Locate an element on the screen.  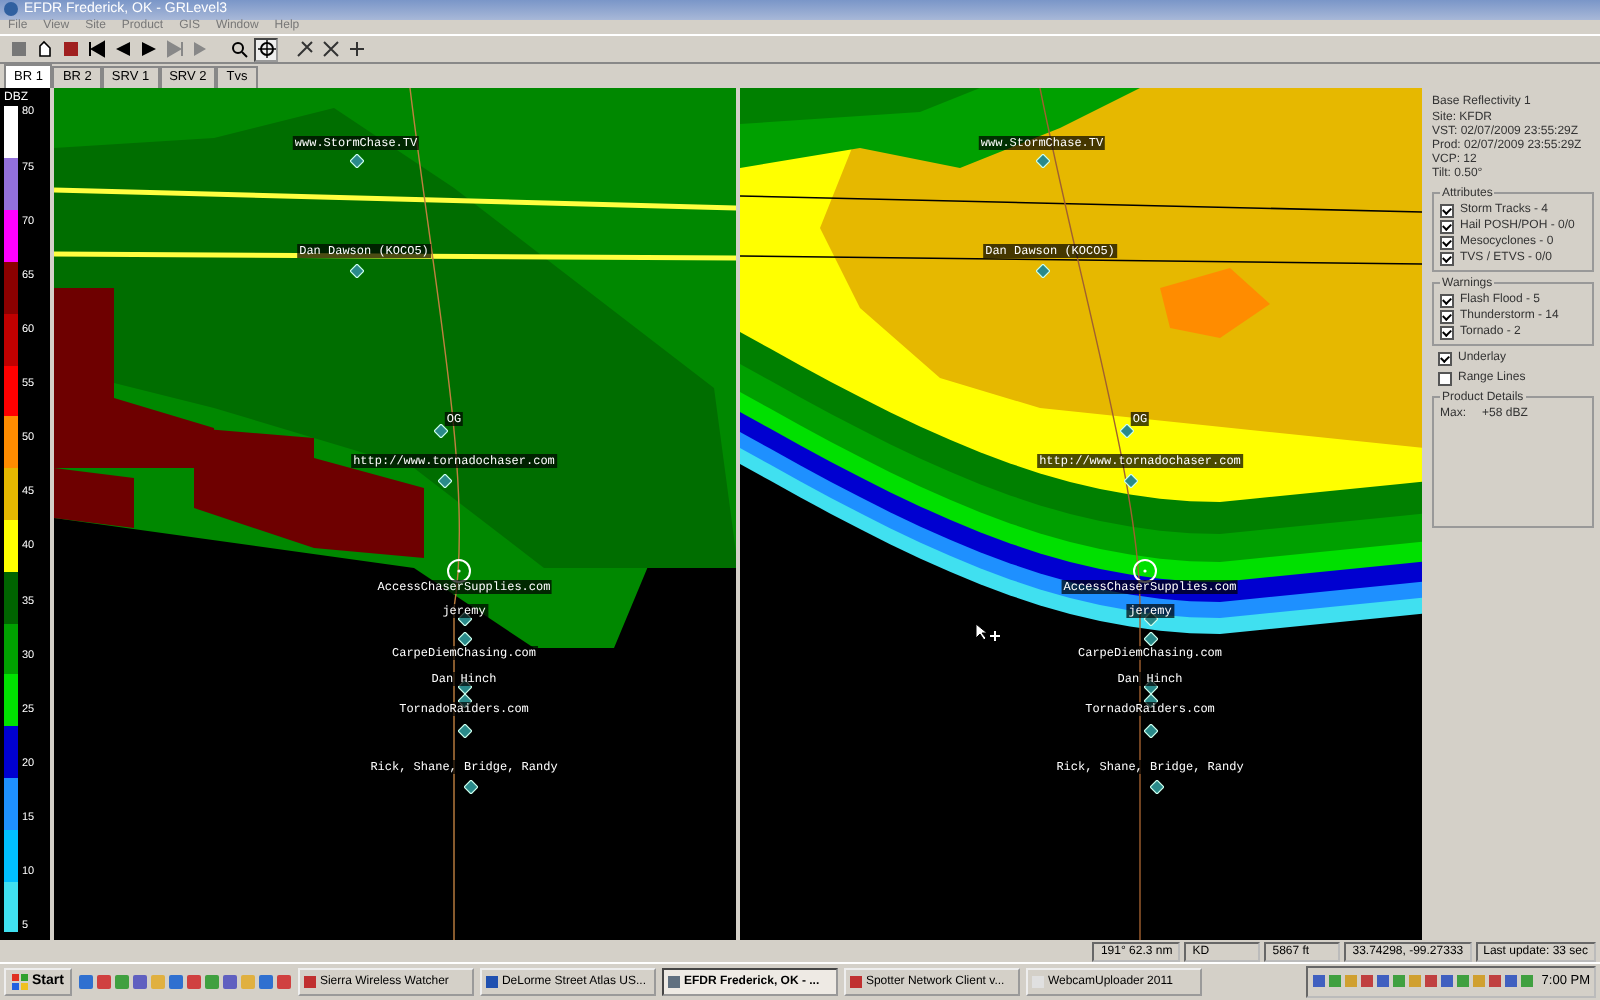
play-icon is located at coordinates (149, 49).